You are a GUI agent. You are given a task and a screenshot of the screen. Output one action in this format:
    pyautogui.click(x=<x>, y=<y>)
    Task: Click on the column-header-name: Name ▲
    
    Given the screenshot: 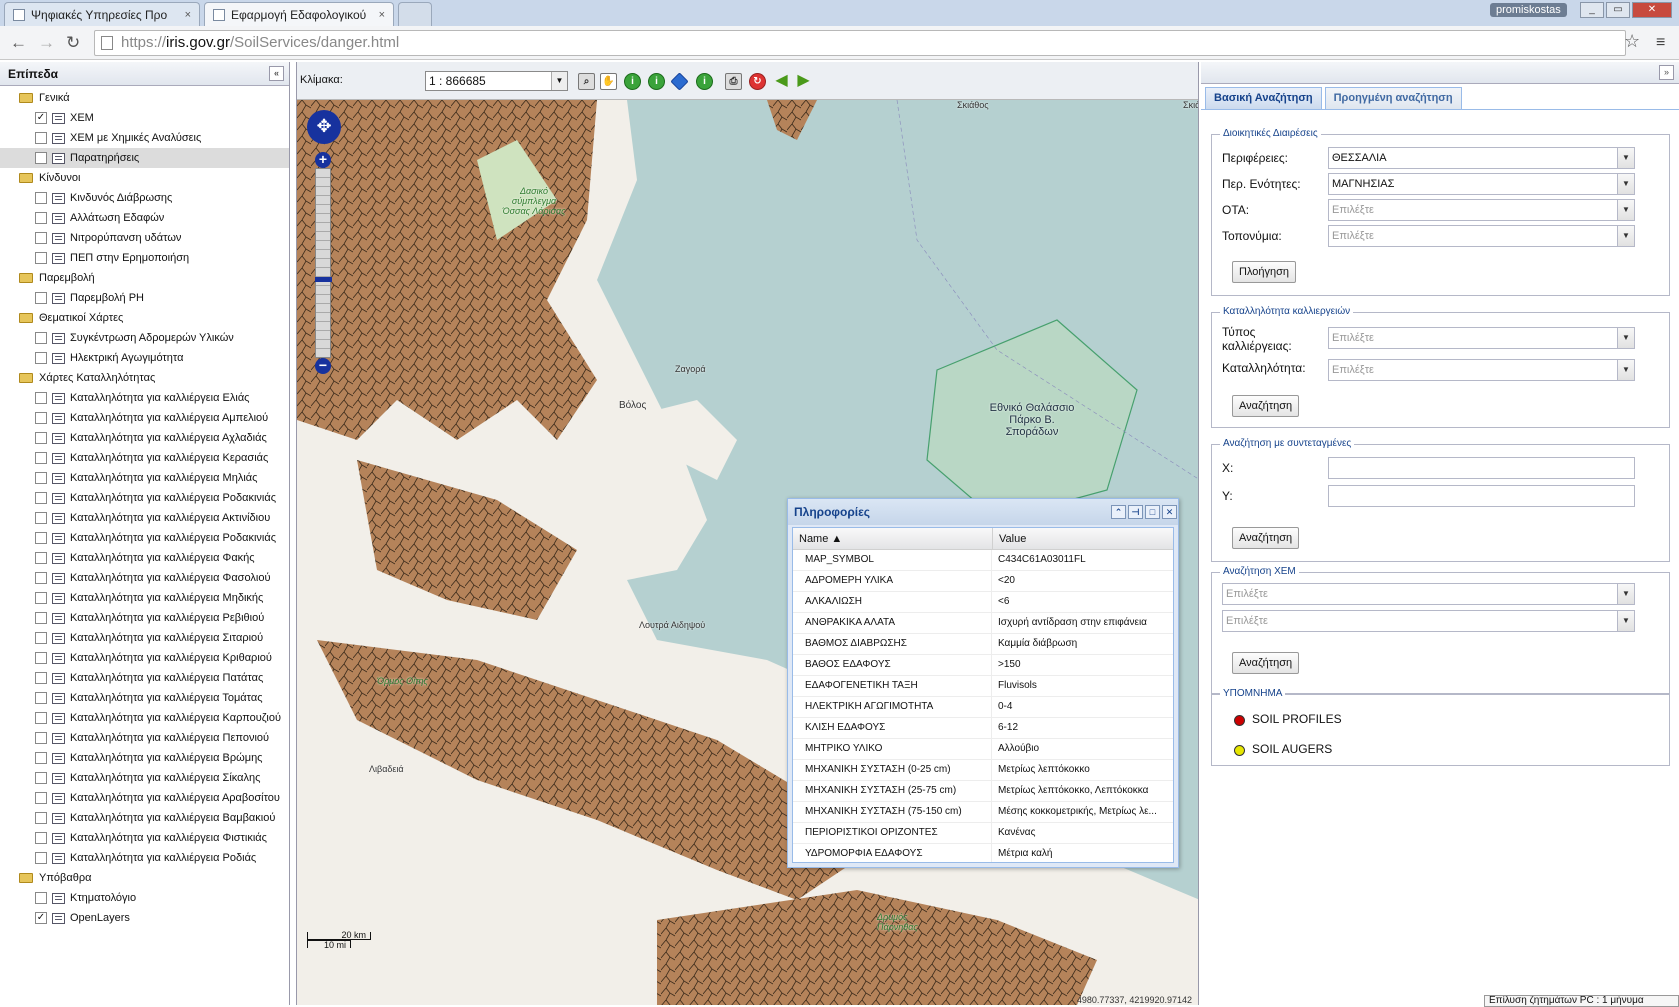 What is the action you would take?
    pyautogui.click(x=893, y=538)
    